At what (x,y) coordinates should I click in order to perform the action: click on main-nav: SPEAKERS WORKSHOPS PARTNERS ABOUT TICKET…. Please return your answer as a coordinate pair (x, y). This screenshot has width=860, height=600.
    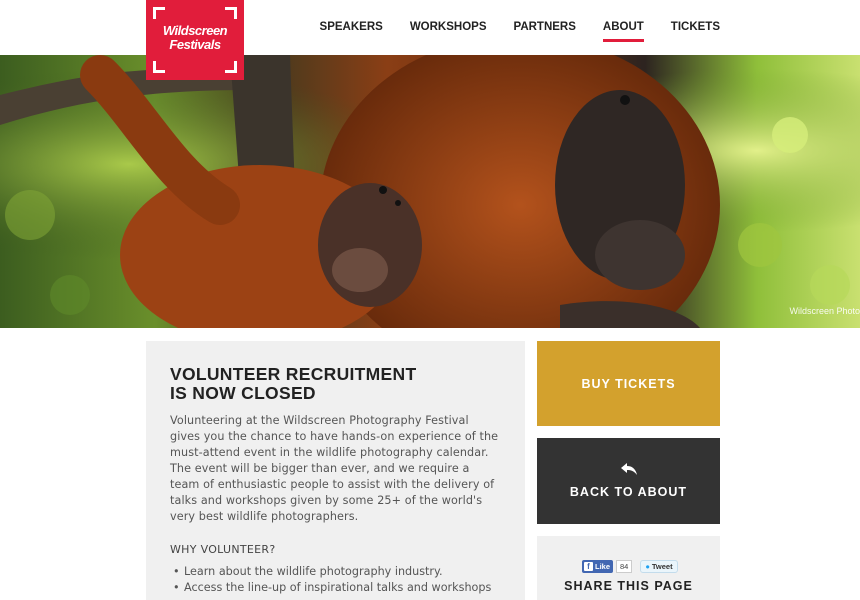
    Looking at the image, I should click on (506, 31).